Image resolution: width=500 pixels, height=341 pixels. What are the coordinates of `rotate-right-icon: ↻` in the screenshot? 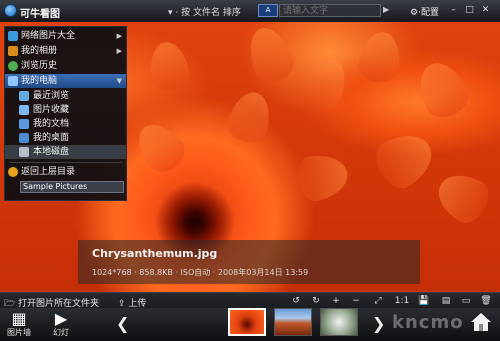 It's located at (316, 301).